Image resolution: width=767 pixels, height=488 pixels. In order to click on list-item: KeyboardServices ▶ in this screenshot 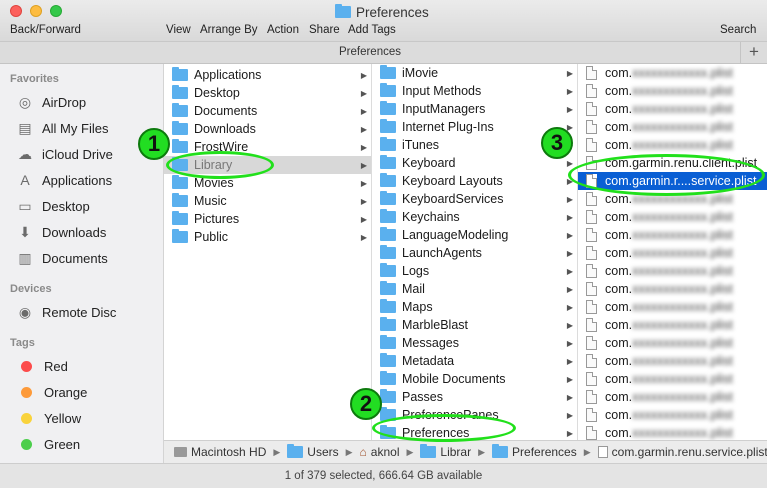, I will do `click(474, 199)`.